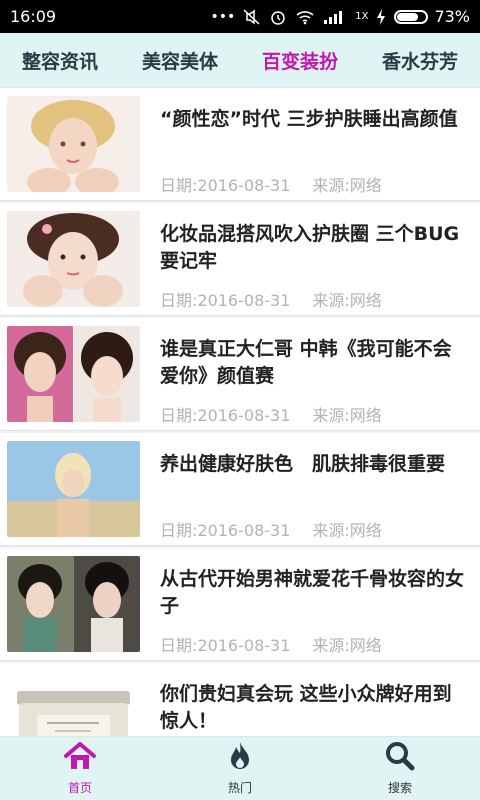  I want to click on article-item: 你们贵妇真会玩 这些小众牌好用到惊人！, so click(240, 699).